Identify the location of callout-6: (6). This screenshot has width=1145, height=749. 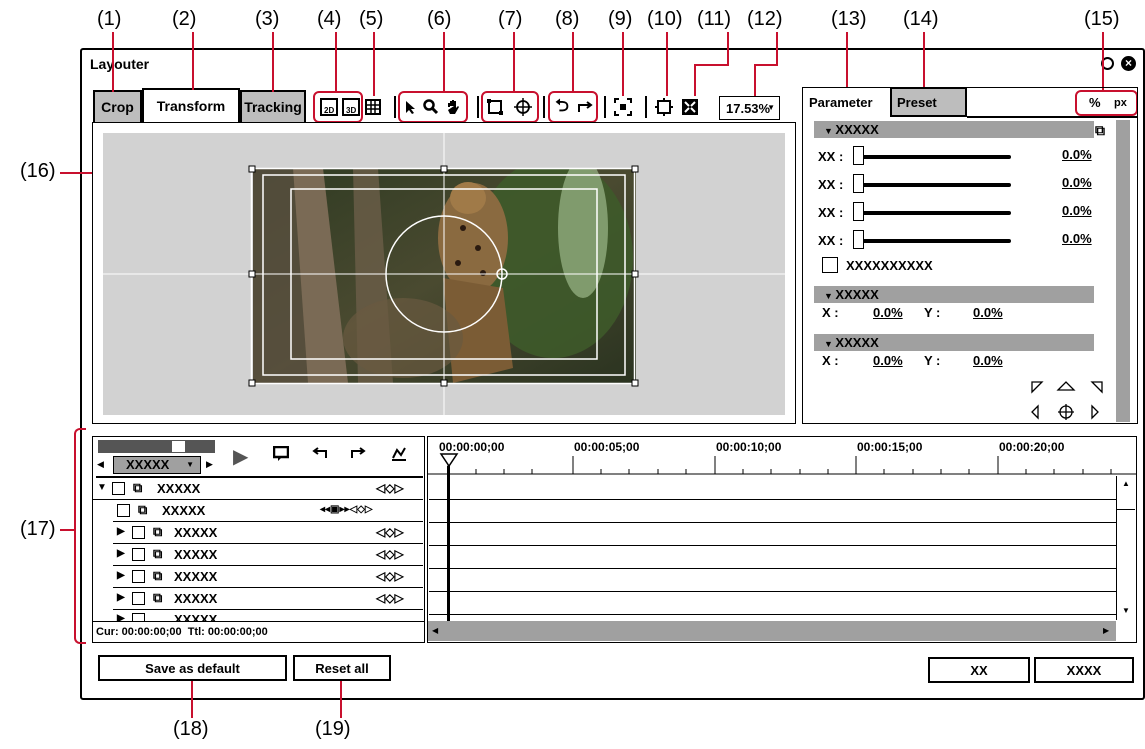
(439, 19).